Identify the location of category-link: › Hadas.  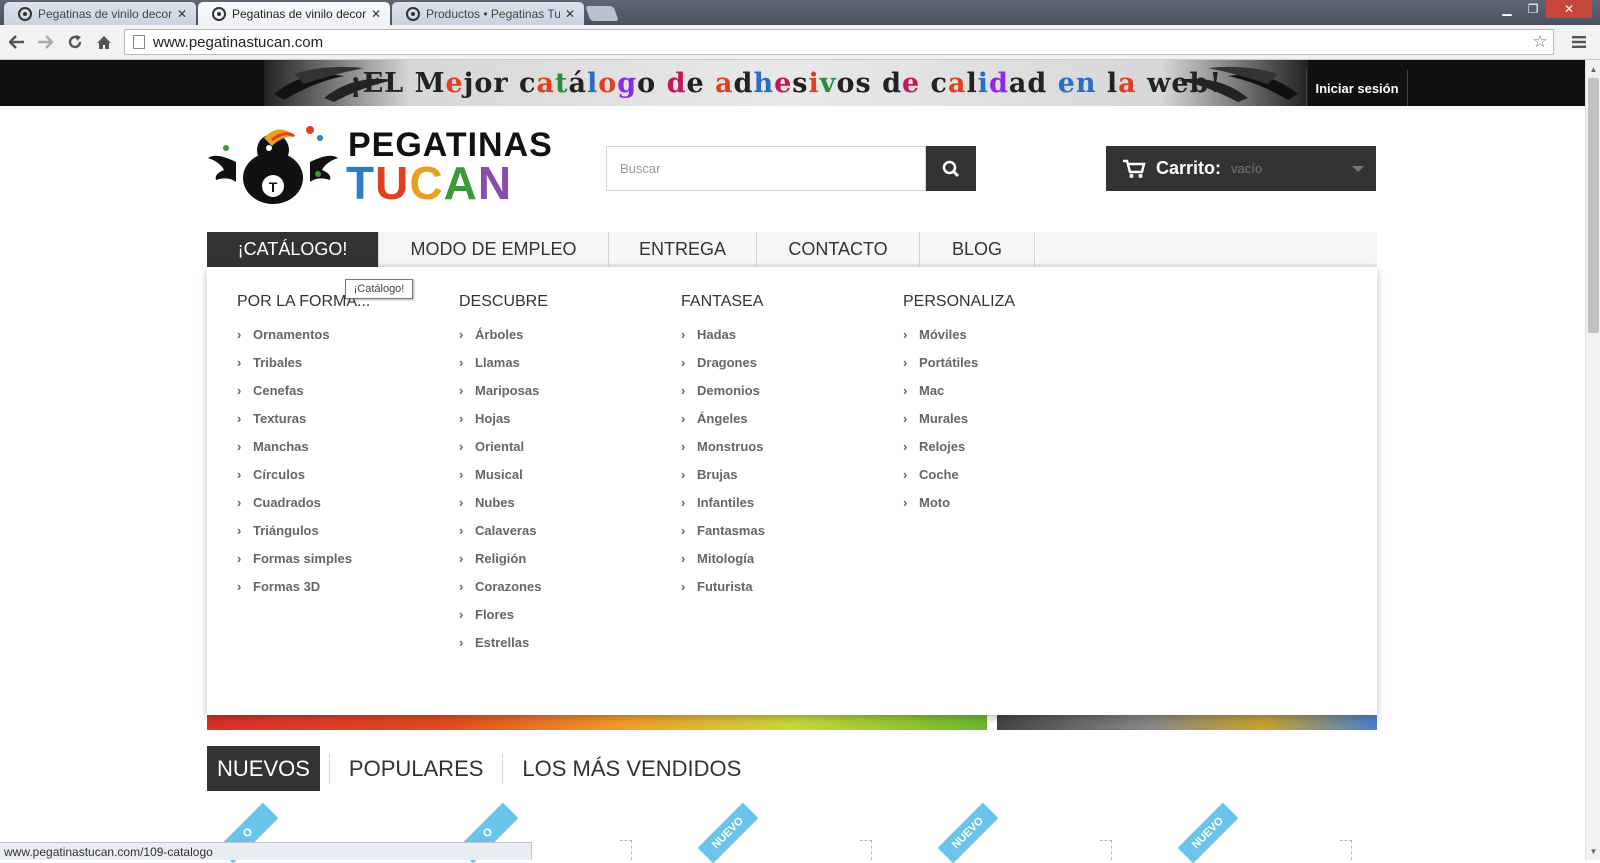
(723, 334).